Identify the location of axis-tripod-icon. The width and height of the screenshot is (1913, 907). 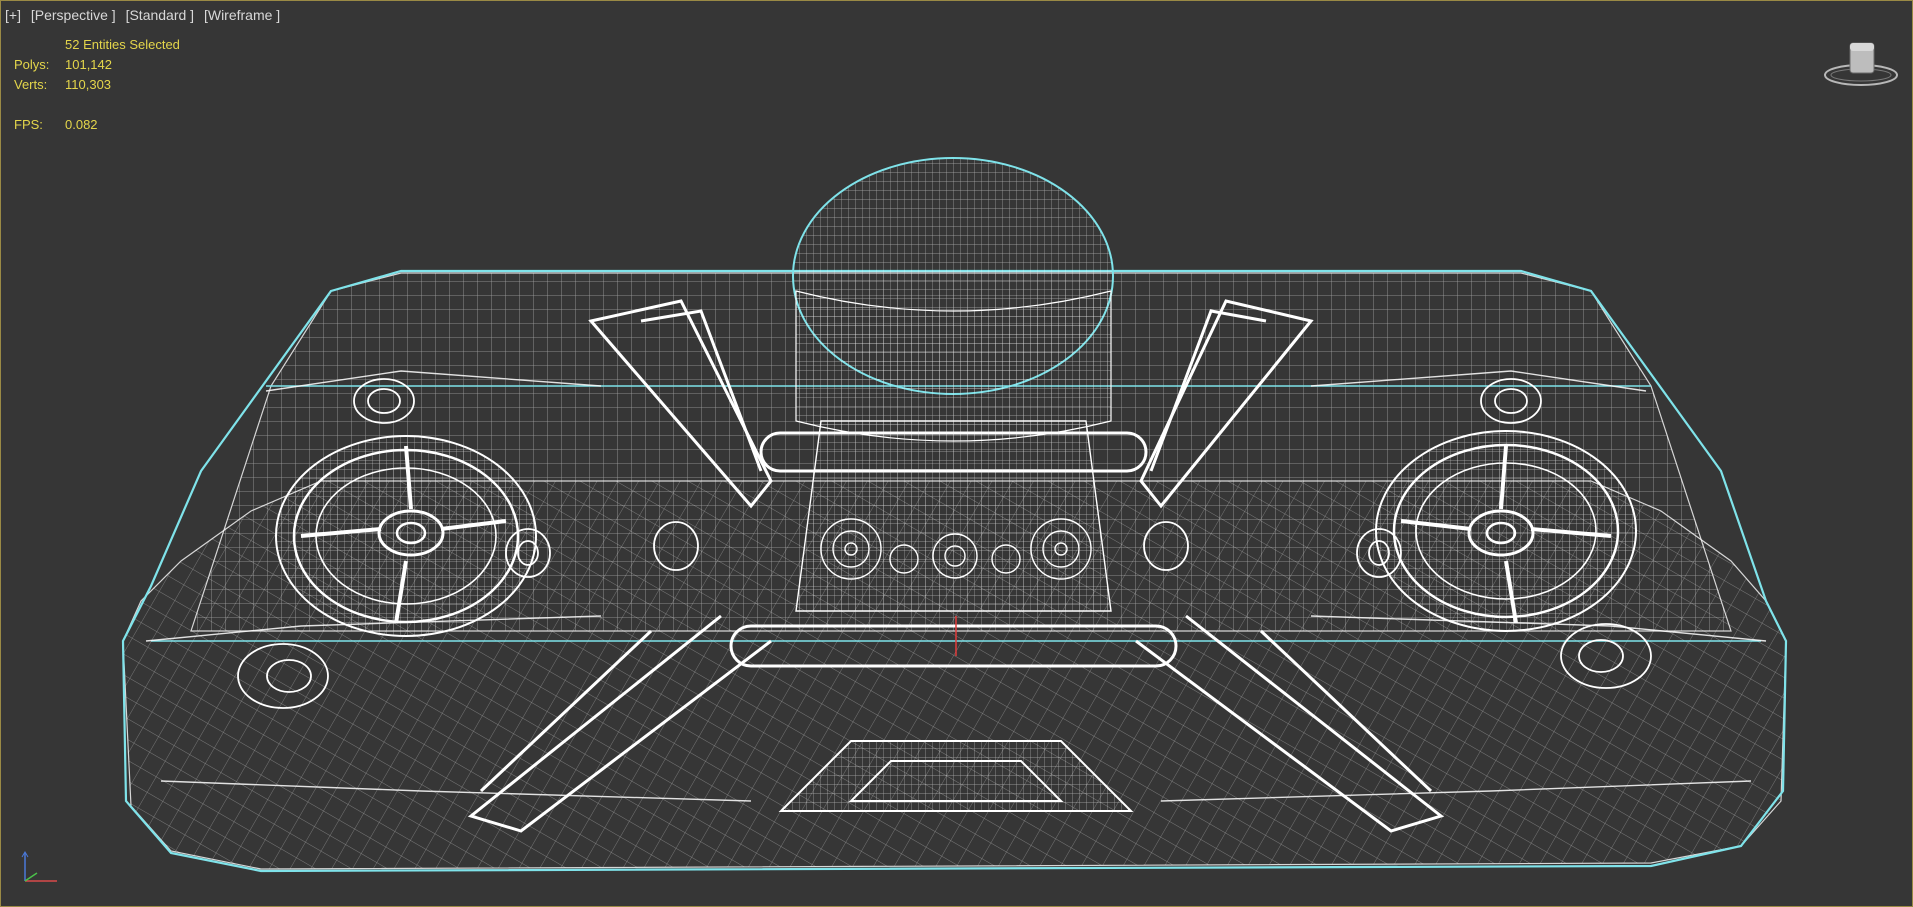
(39, 866).